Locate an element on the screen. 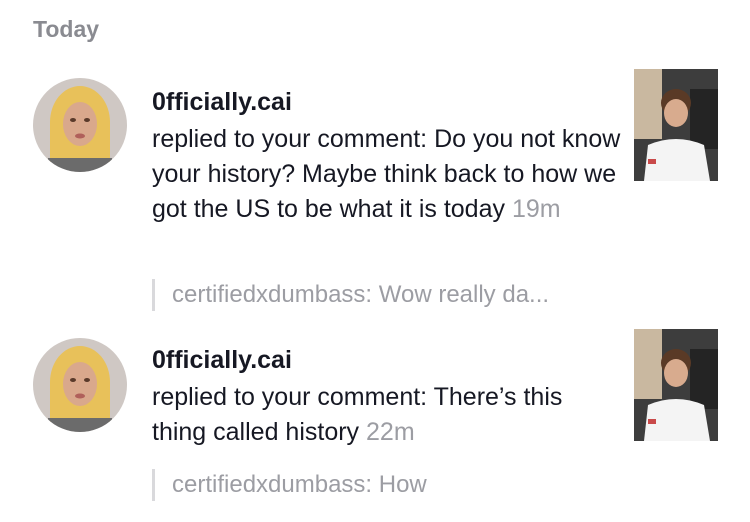 This screenshot has height=522, width=750. notification-time: 22m is located at coordinates (390, 432).